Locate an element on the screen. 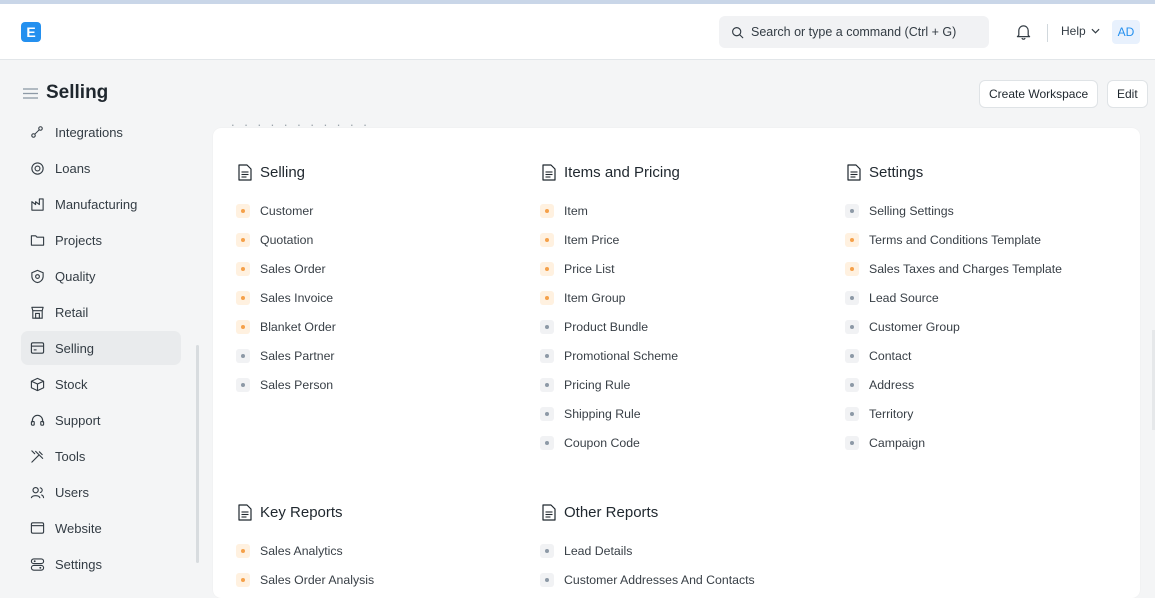  link-label: Sales Invoice is located at coordinates (297, 297).